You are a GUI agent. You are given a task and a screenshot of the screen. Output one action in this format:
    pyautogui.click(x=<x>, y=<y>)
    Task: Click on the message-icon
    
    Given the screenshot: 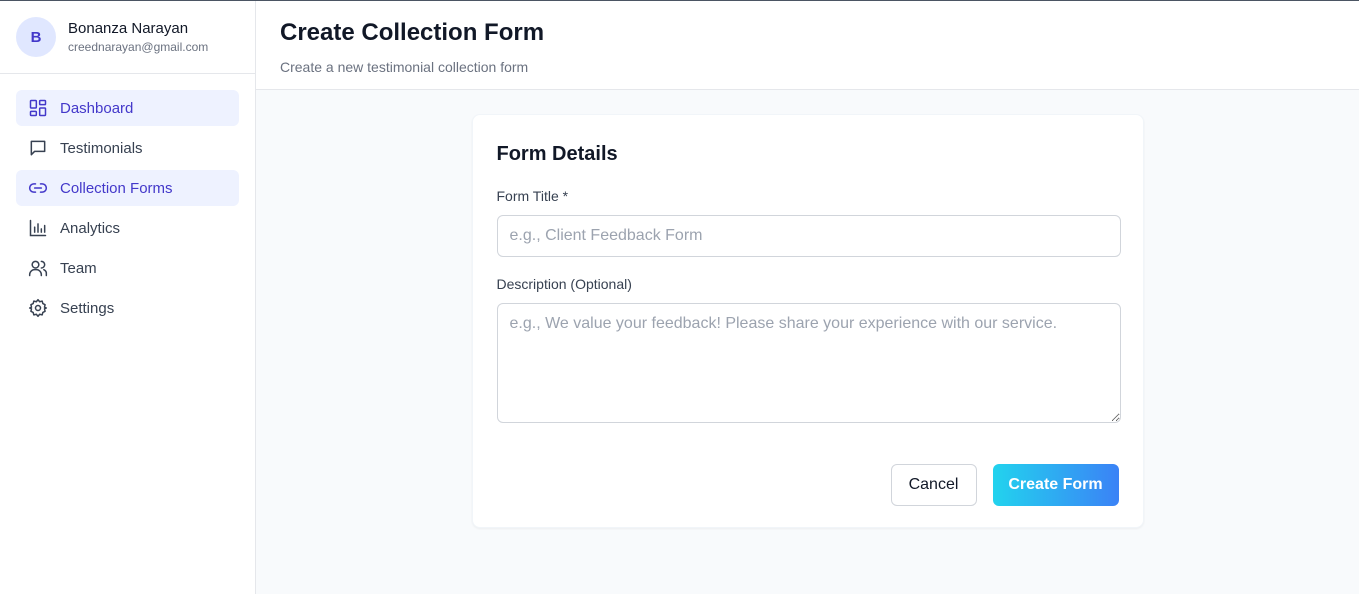 What is the action you would take?
    pyautogui.click(x=38, y=148)
    